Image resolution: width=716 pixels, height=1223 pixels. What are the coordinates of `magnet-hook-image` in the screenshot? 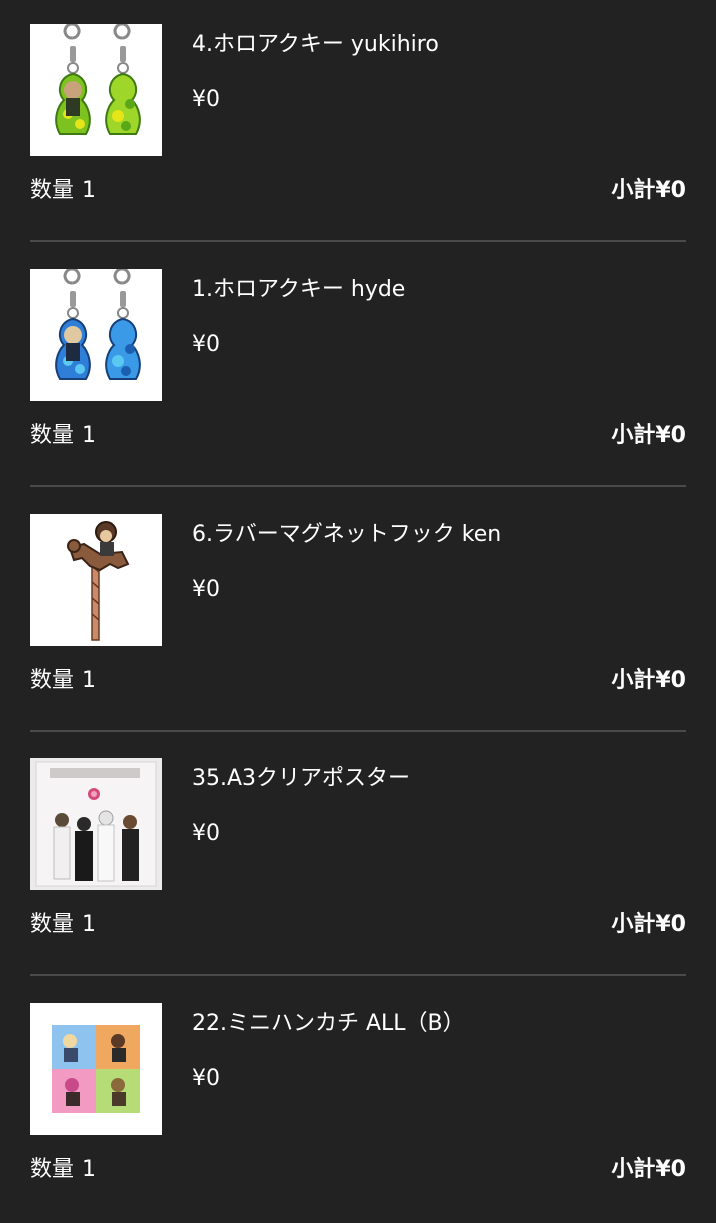 It's located at (96, 580).